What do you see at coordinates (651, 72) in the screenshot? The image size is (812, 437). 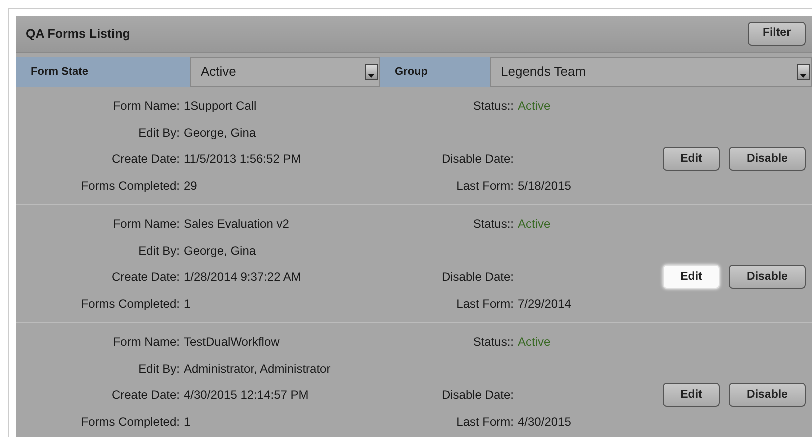 I see `dropdown: Legends Team` at bounding box center [651, 72].